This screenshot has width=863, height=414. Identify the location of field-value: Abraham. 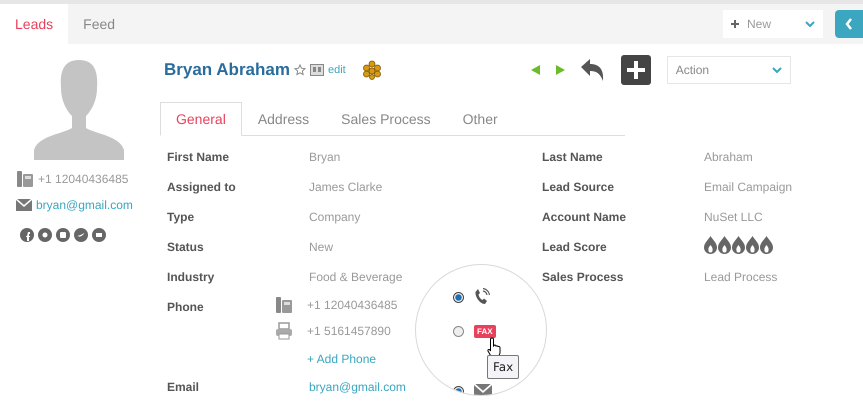
(728, 157).